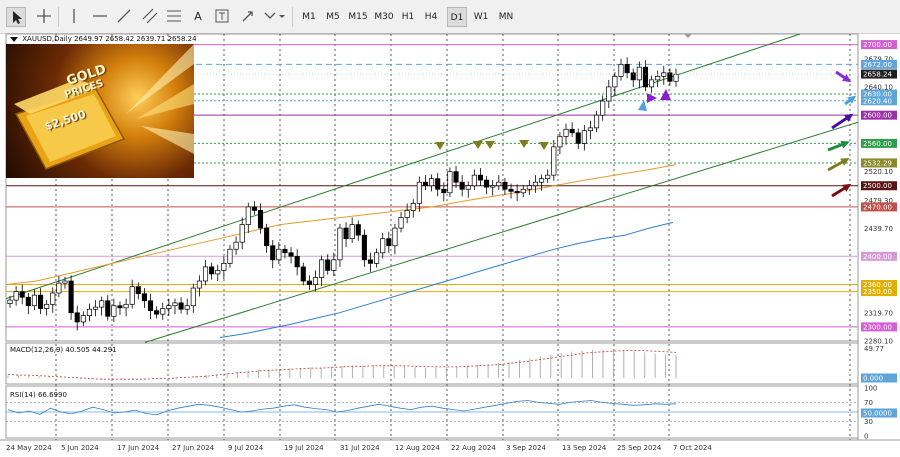  What do you see at coordinates (38, 395) in the screenshot?
I see `rsi-label: RSI(14) 66.6990` at bounding box center [38, 395].